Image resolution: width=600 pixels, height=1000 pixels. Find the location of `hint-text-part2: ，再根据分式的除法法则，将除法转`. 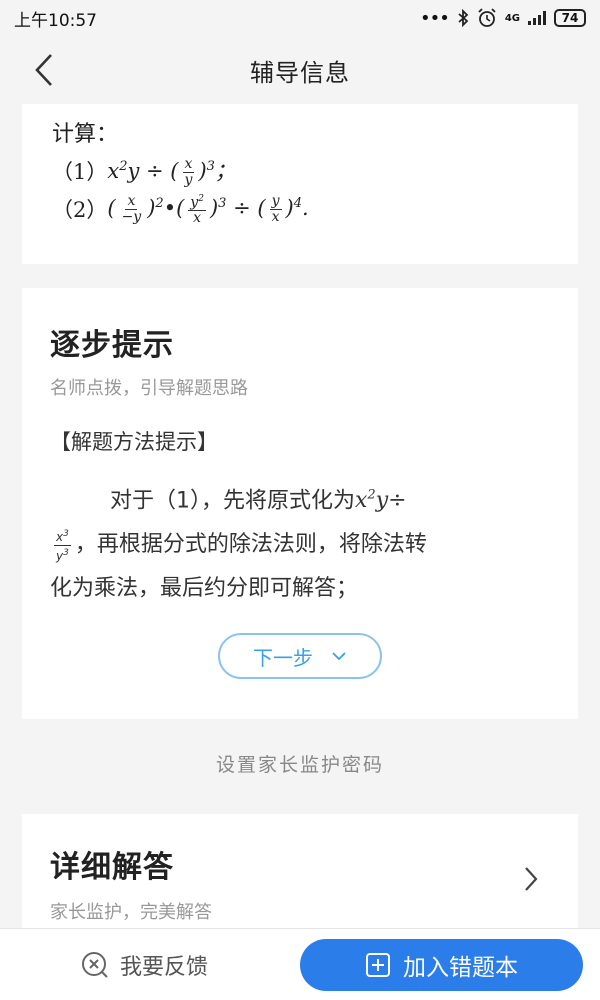

hint-text-part2: ，再根据分式的除法法则，将除法转 is located at coordinates (250, 545).